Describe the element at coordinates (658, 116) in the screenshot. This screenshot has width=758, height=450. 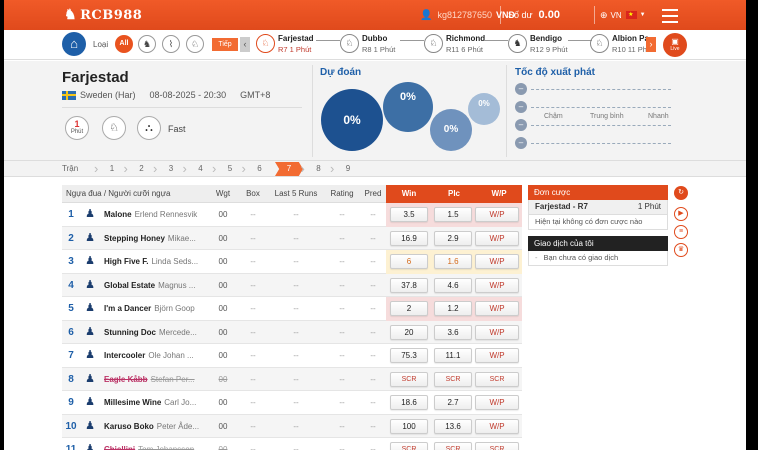
I see `speed-label-fast: Nhanh` at that location.